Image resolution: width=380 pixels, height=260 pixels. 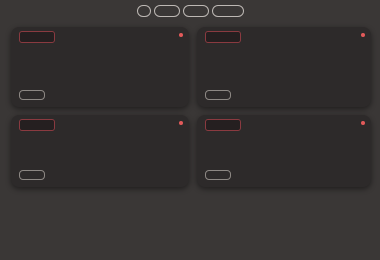 I want to click on filter-bar, so click(x=190, y=12).